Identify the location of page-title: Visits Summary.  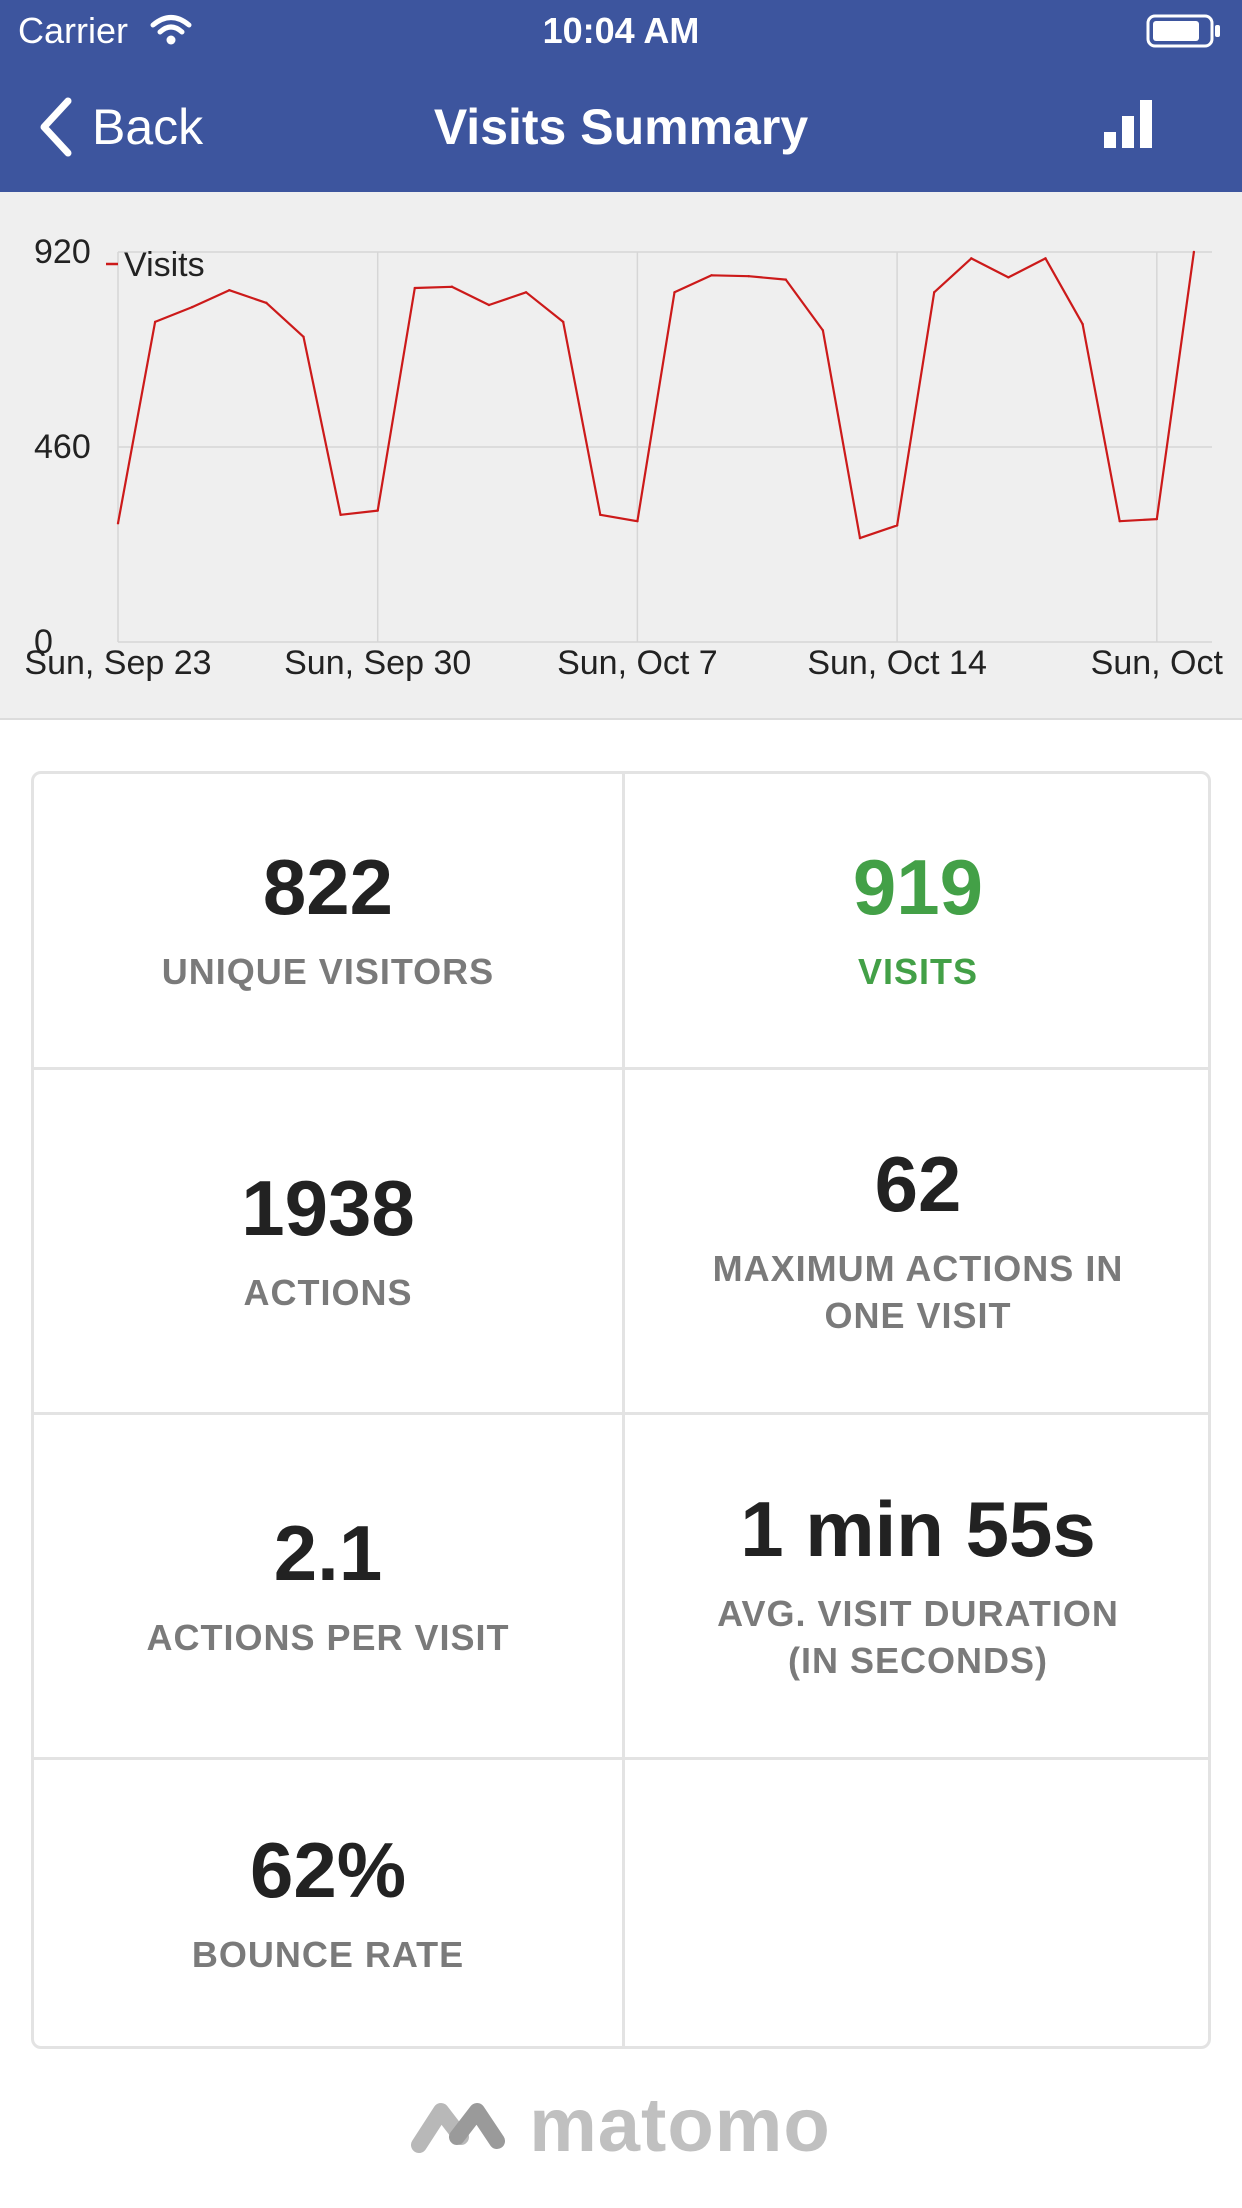
(621, 127).